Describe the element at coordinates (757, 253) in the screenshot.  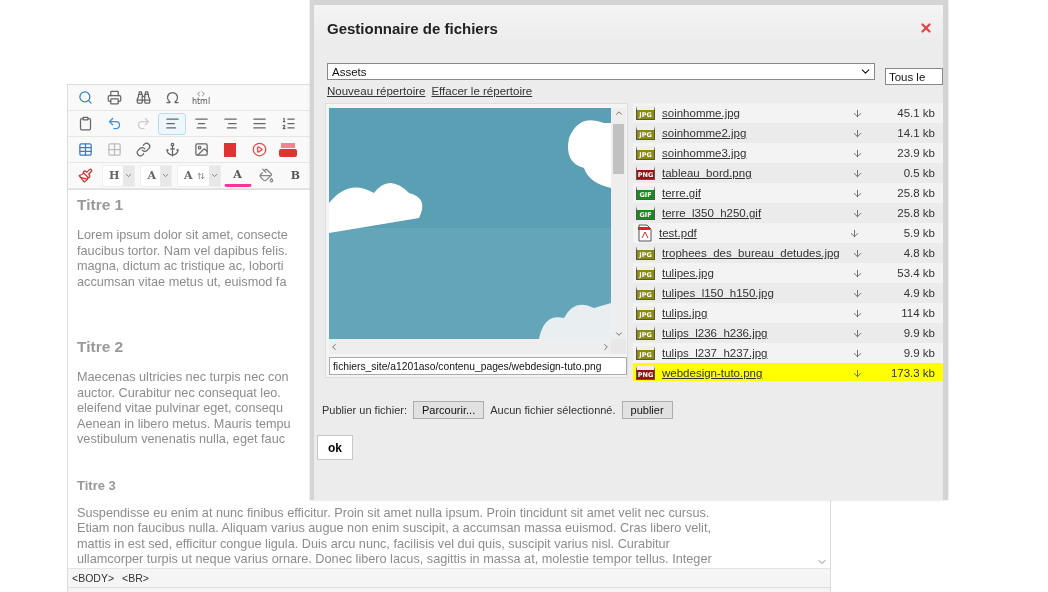
I see `file-link: trophees_des_bureau_detudes.jpg` at that location.